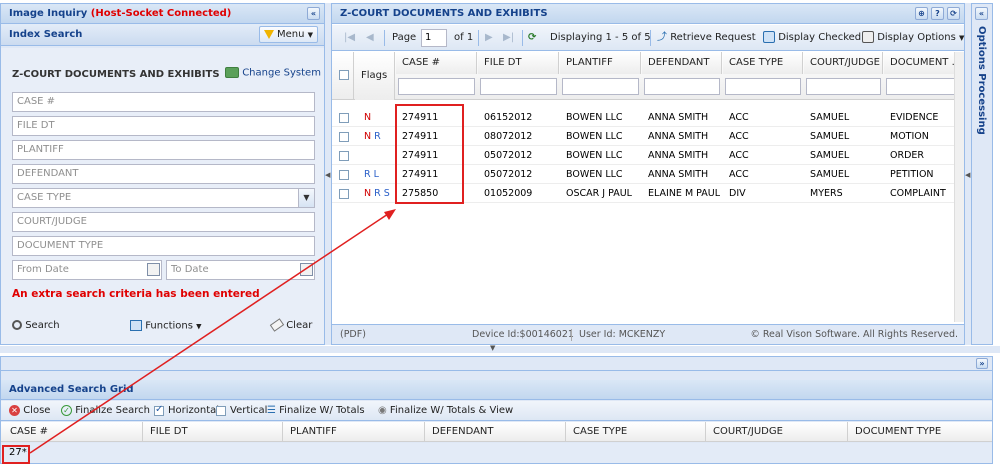  What do you see at coordinates (464, 37) in the screenshot?
I see `page-count: of 1` at bounding box center [464, 37].